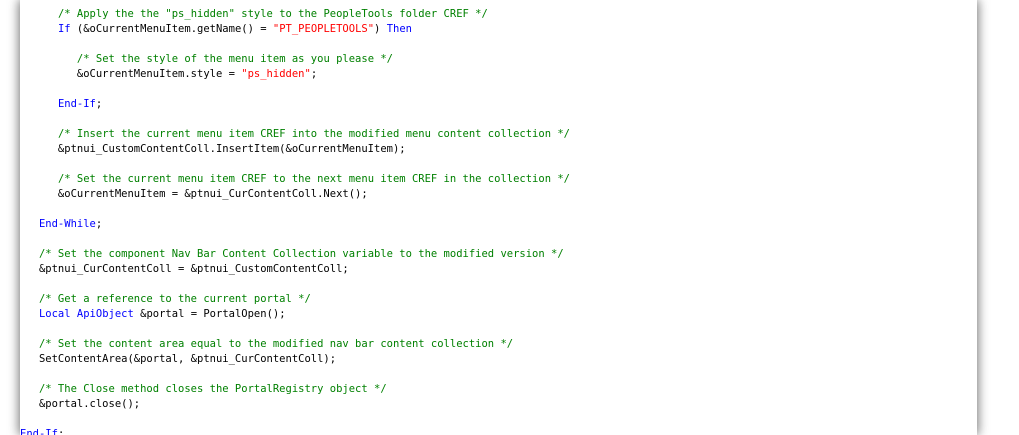 Image resolution: width=1019 pixels, height=435 pixels. What do you see at coordinates (323, 29) in the screenshot?
I see `code-string: "PT_PEOPLETOOLS"` at bounding box center [323, 29].